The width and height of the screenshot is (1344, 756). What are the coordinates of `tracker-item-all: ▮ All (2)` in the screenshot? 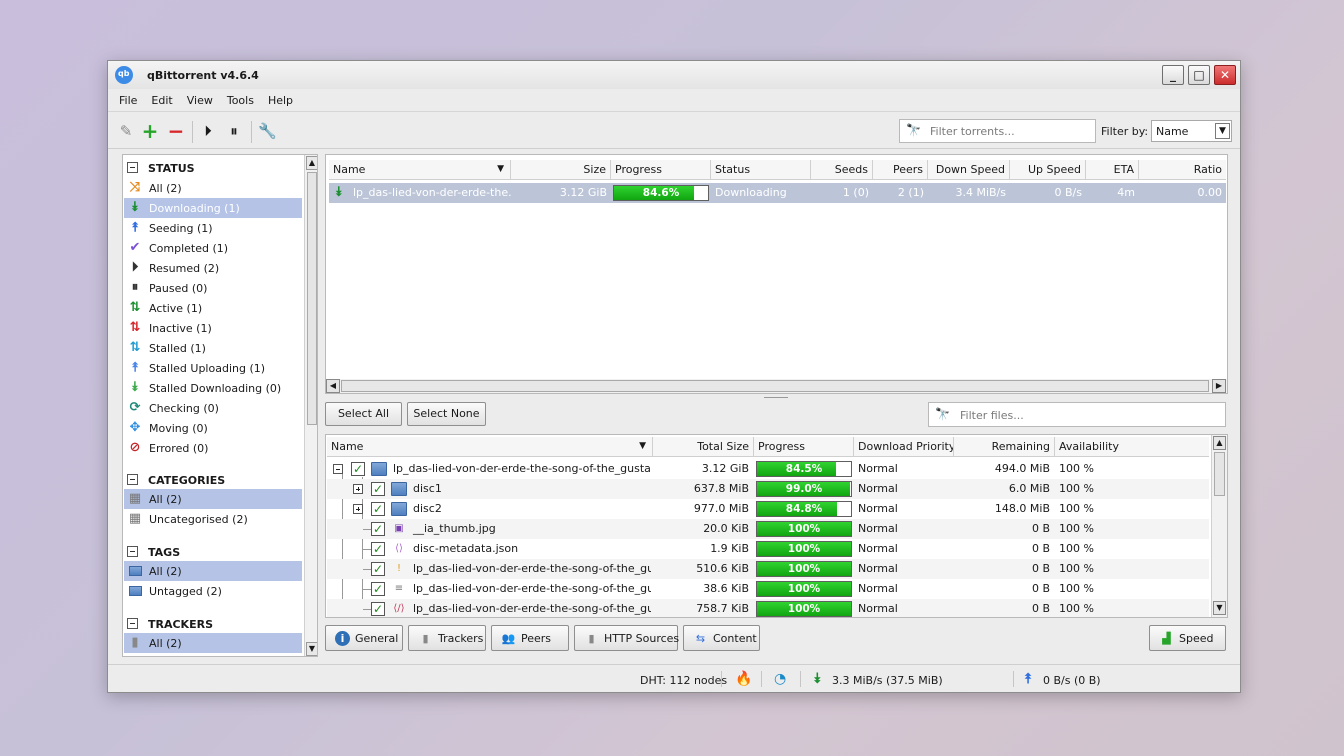 It's located at (213, 643).